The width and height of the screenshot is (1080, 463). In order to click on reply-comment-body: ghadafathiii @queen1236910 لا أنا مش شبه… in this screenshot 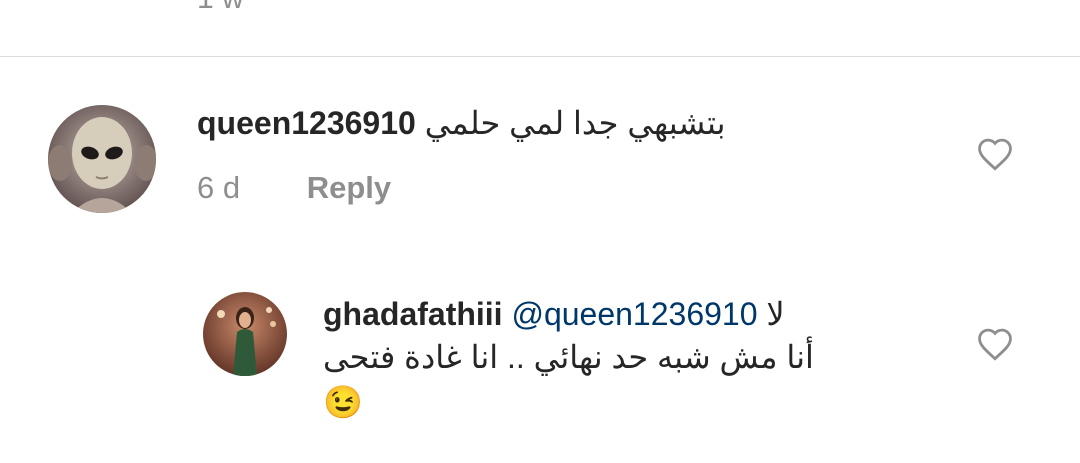, I will do `click(568, 359)`.